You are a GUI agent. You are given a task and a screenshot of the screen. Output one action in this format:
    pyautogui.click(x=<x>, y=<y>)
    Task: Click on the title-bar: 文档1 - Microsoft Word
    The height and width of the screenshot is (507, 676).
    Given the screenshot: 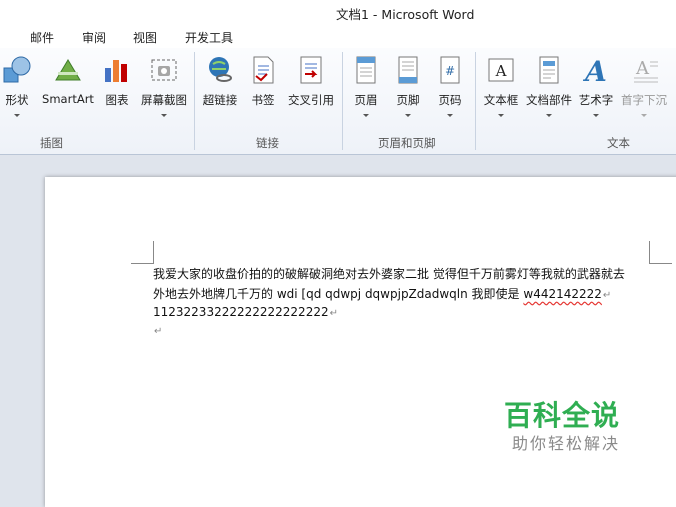 What is the action you would take?
    pyautogui.click(x=338, y=12)
    